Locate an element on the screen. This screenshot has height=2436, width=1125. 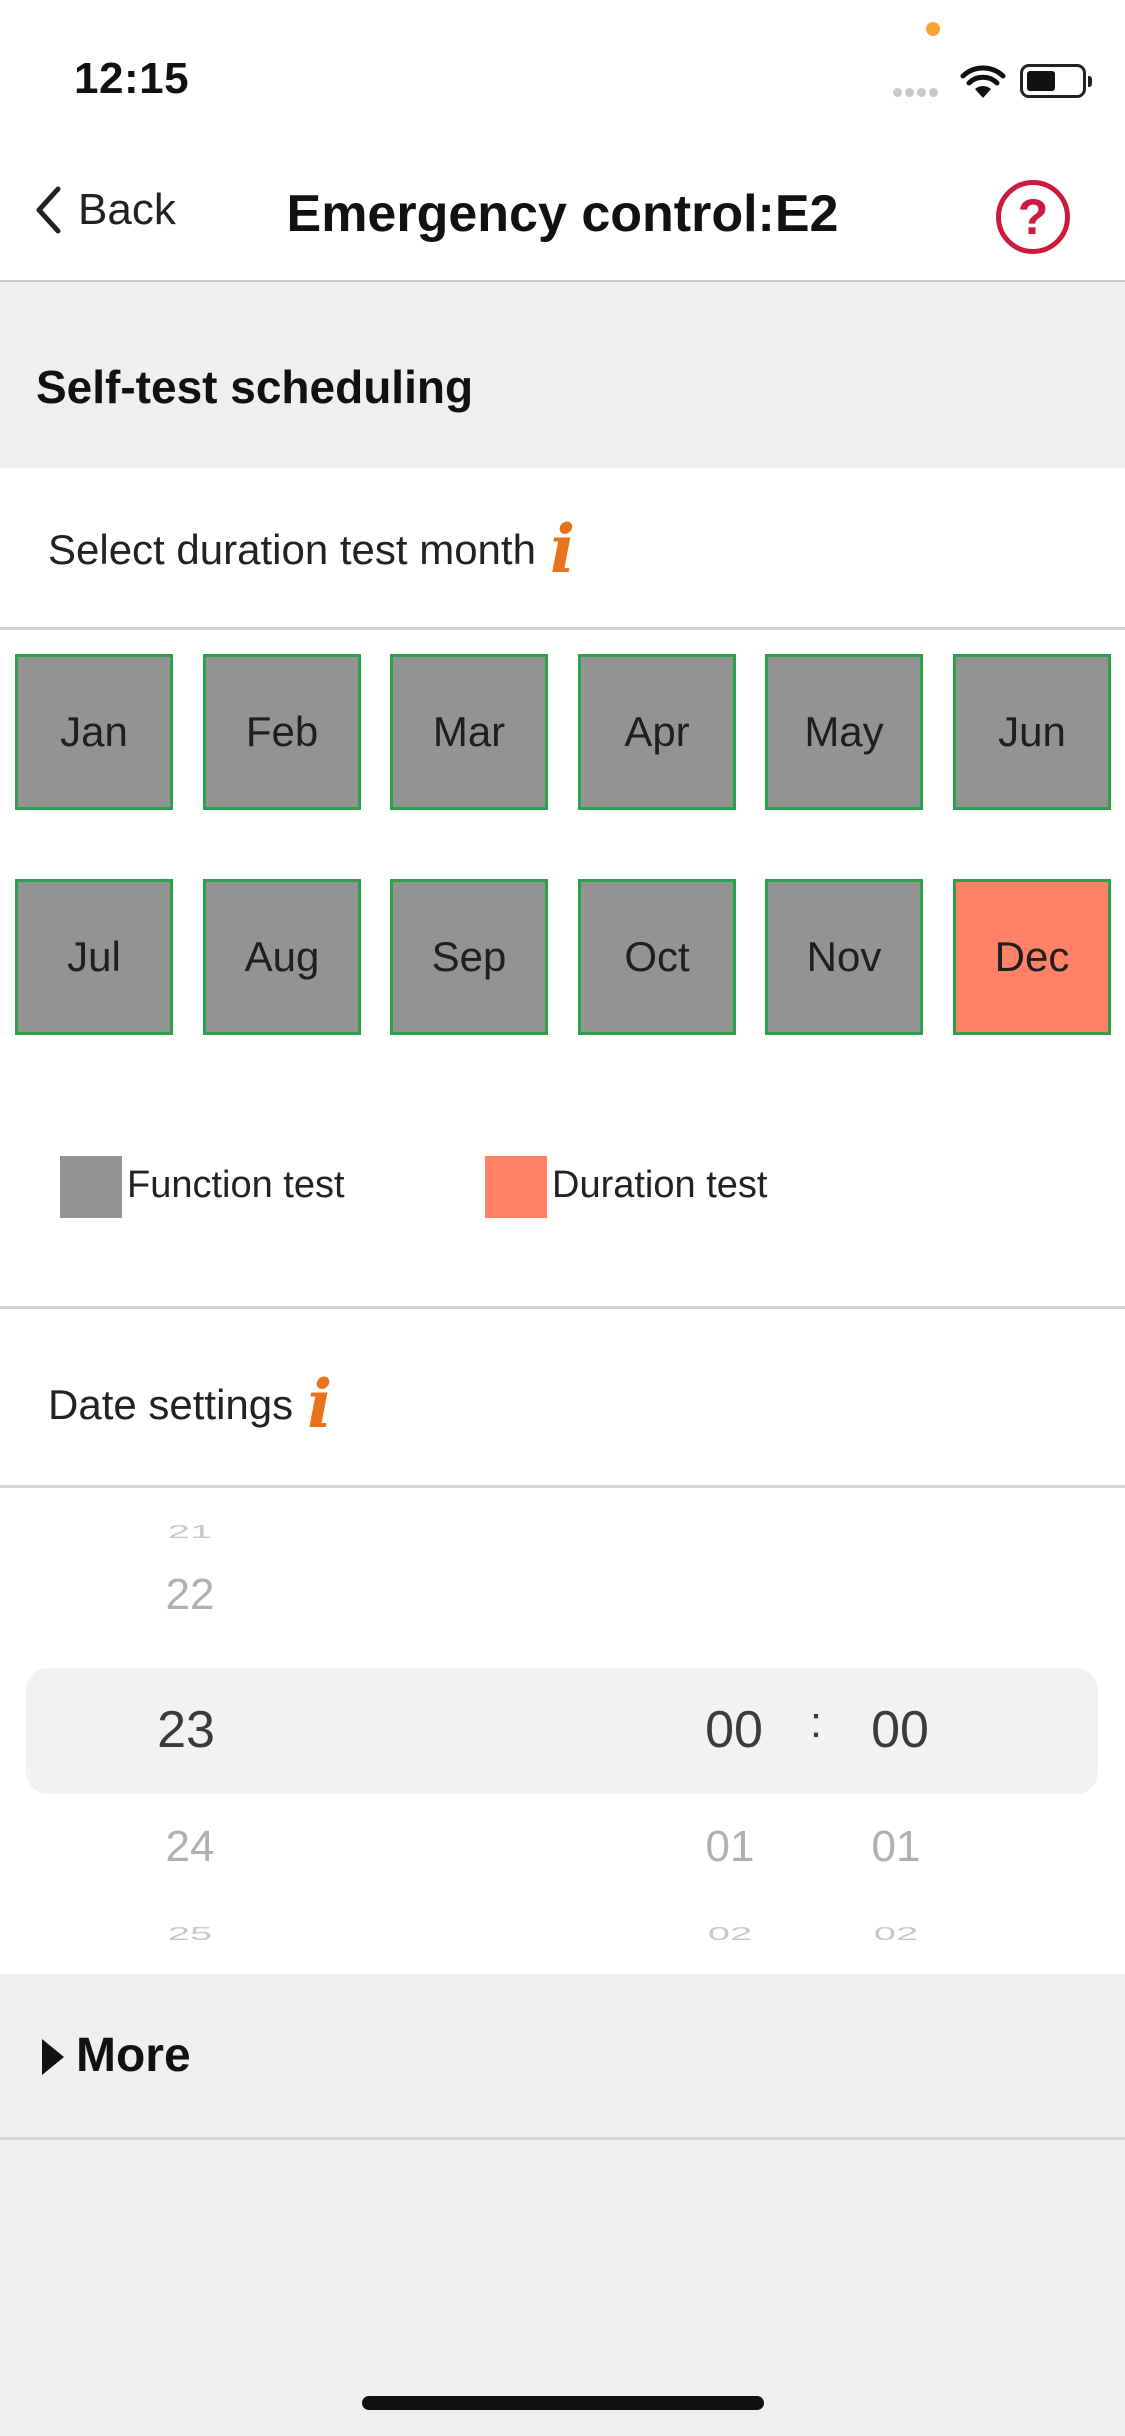
minute-option: 01 is located at coordinates (896, 1847).